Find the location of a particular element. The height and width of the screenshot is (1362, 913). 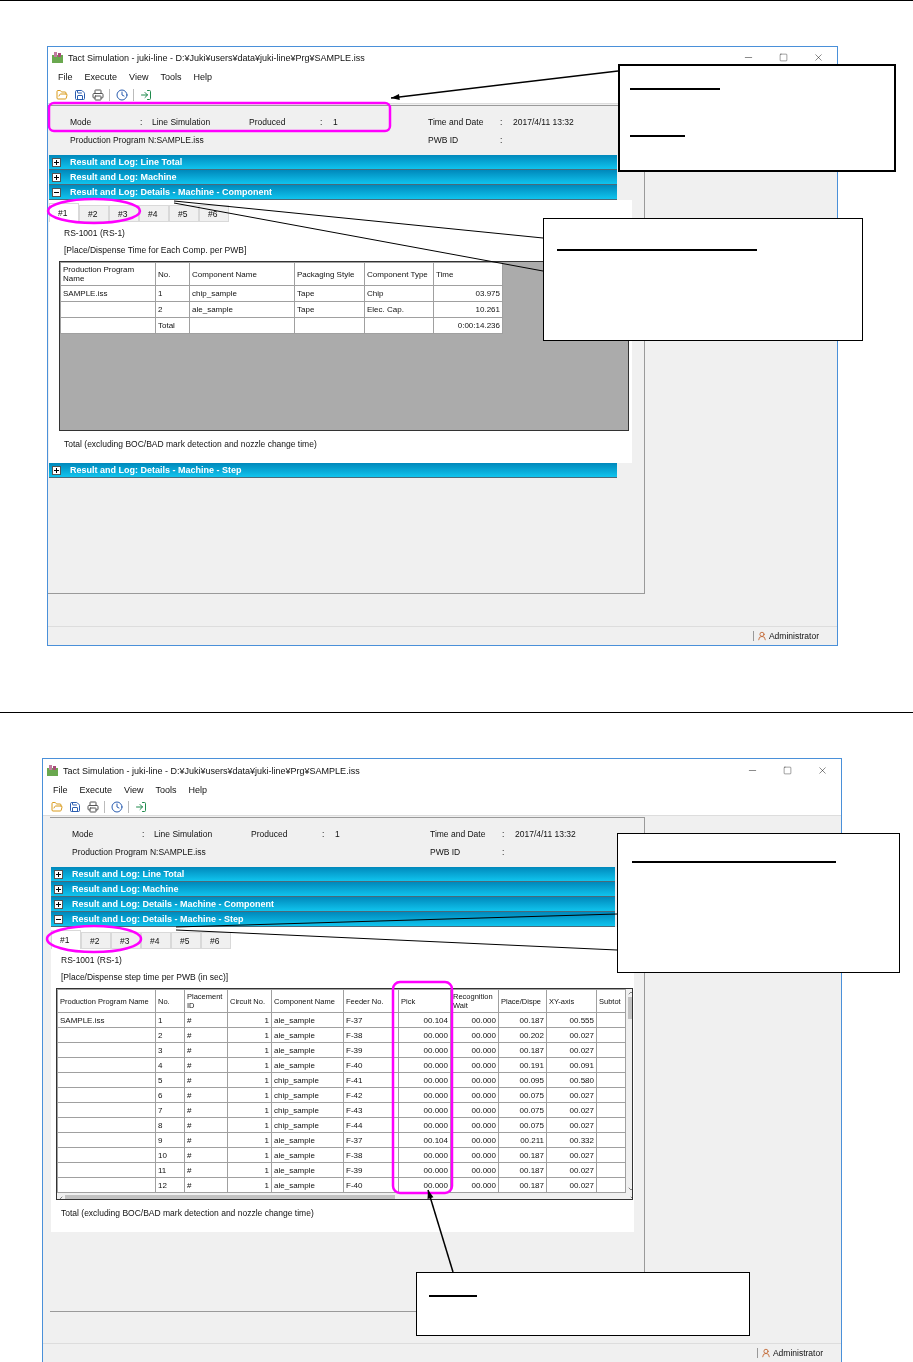

table-cell: 00.580 is located at coordinates (571, 1080).